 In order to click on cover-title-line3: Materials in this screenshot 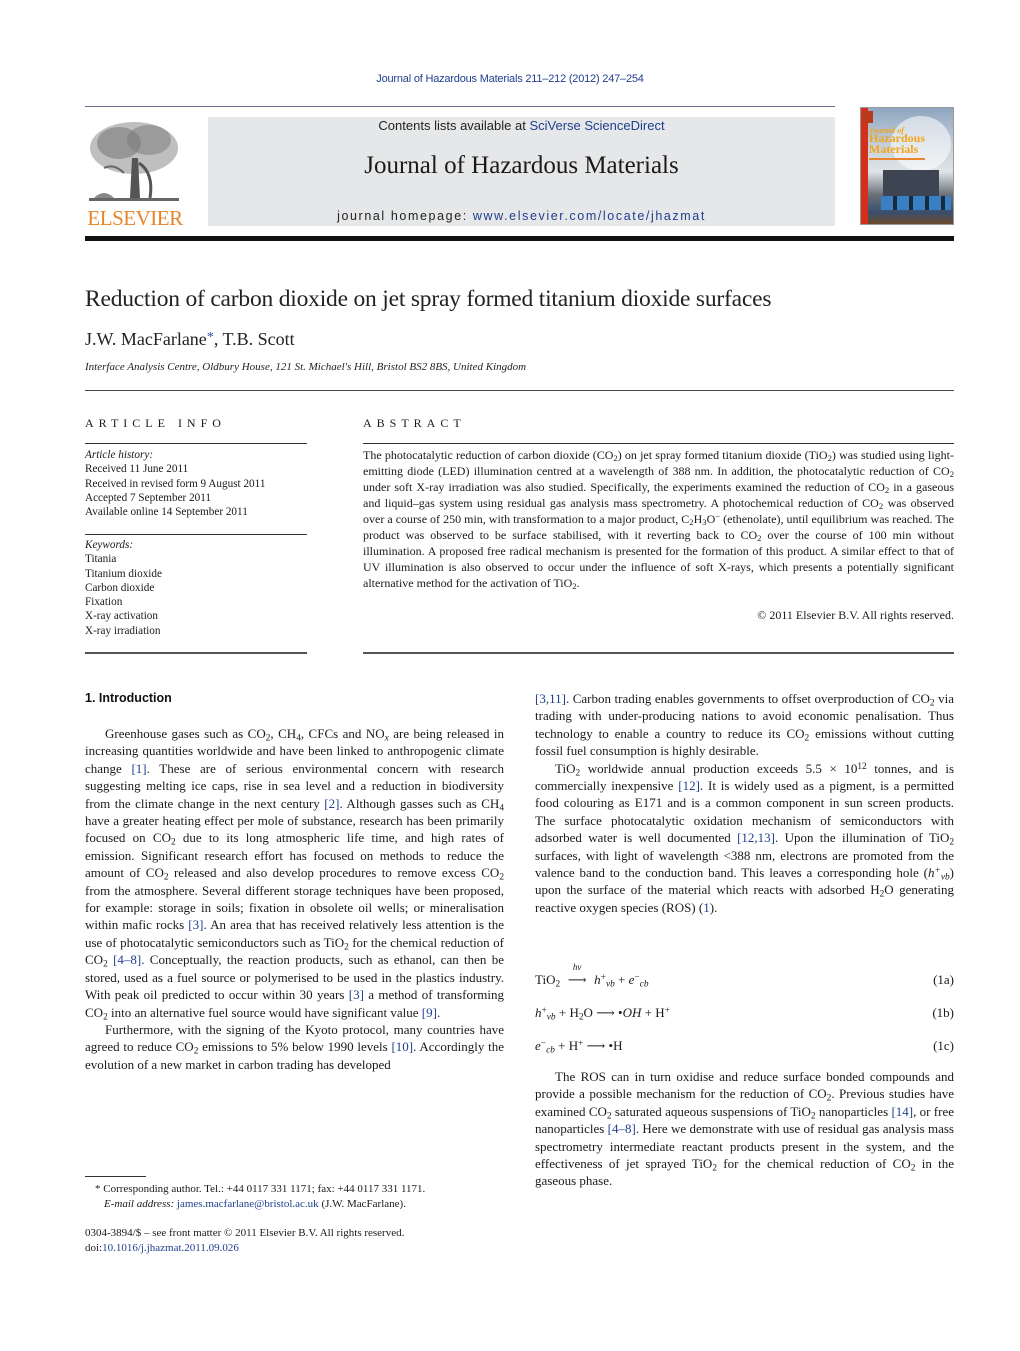, I will do `click(894, 149)`.